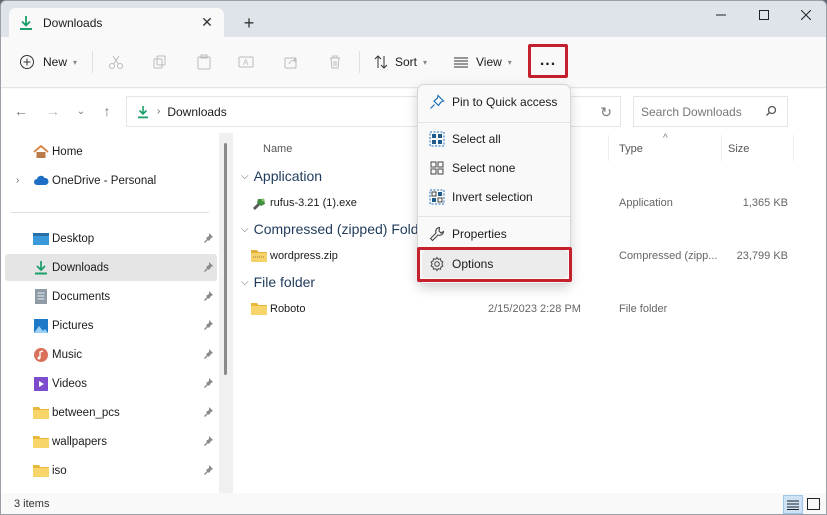 The width and height of the screenshot is (827, 515). What do you see at coordinates (107, 111) in the screenshot?
I see `up-arrow-icon: ↑` at bounding box center [107, 111].